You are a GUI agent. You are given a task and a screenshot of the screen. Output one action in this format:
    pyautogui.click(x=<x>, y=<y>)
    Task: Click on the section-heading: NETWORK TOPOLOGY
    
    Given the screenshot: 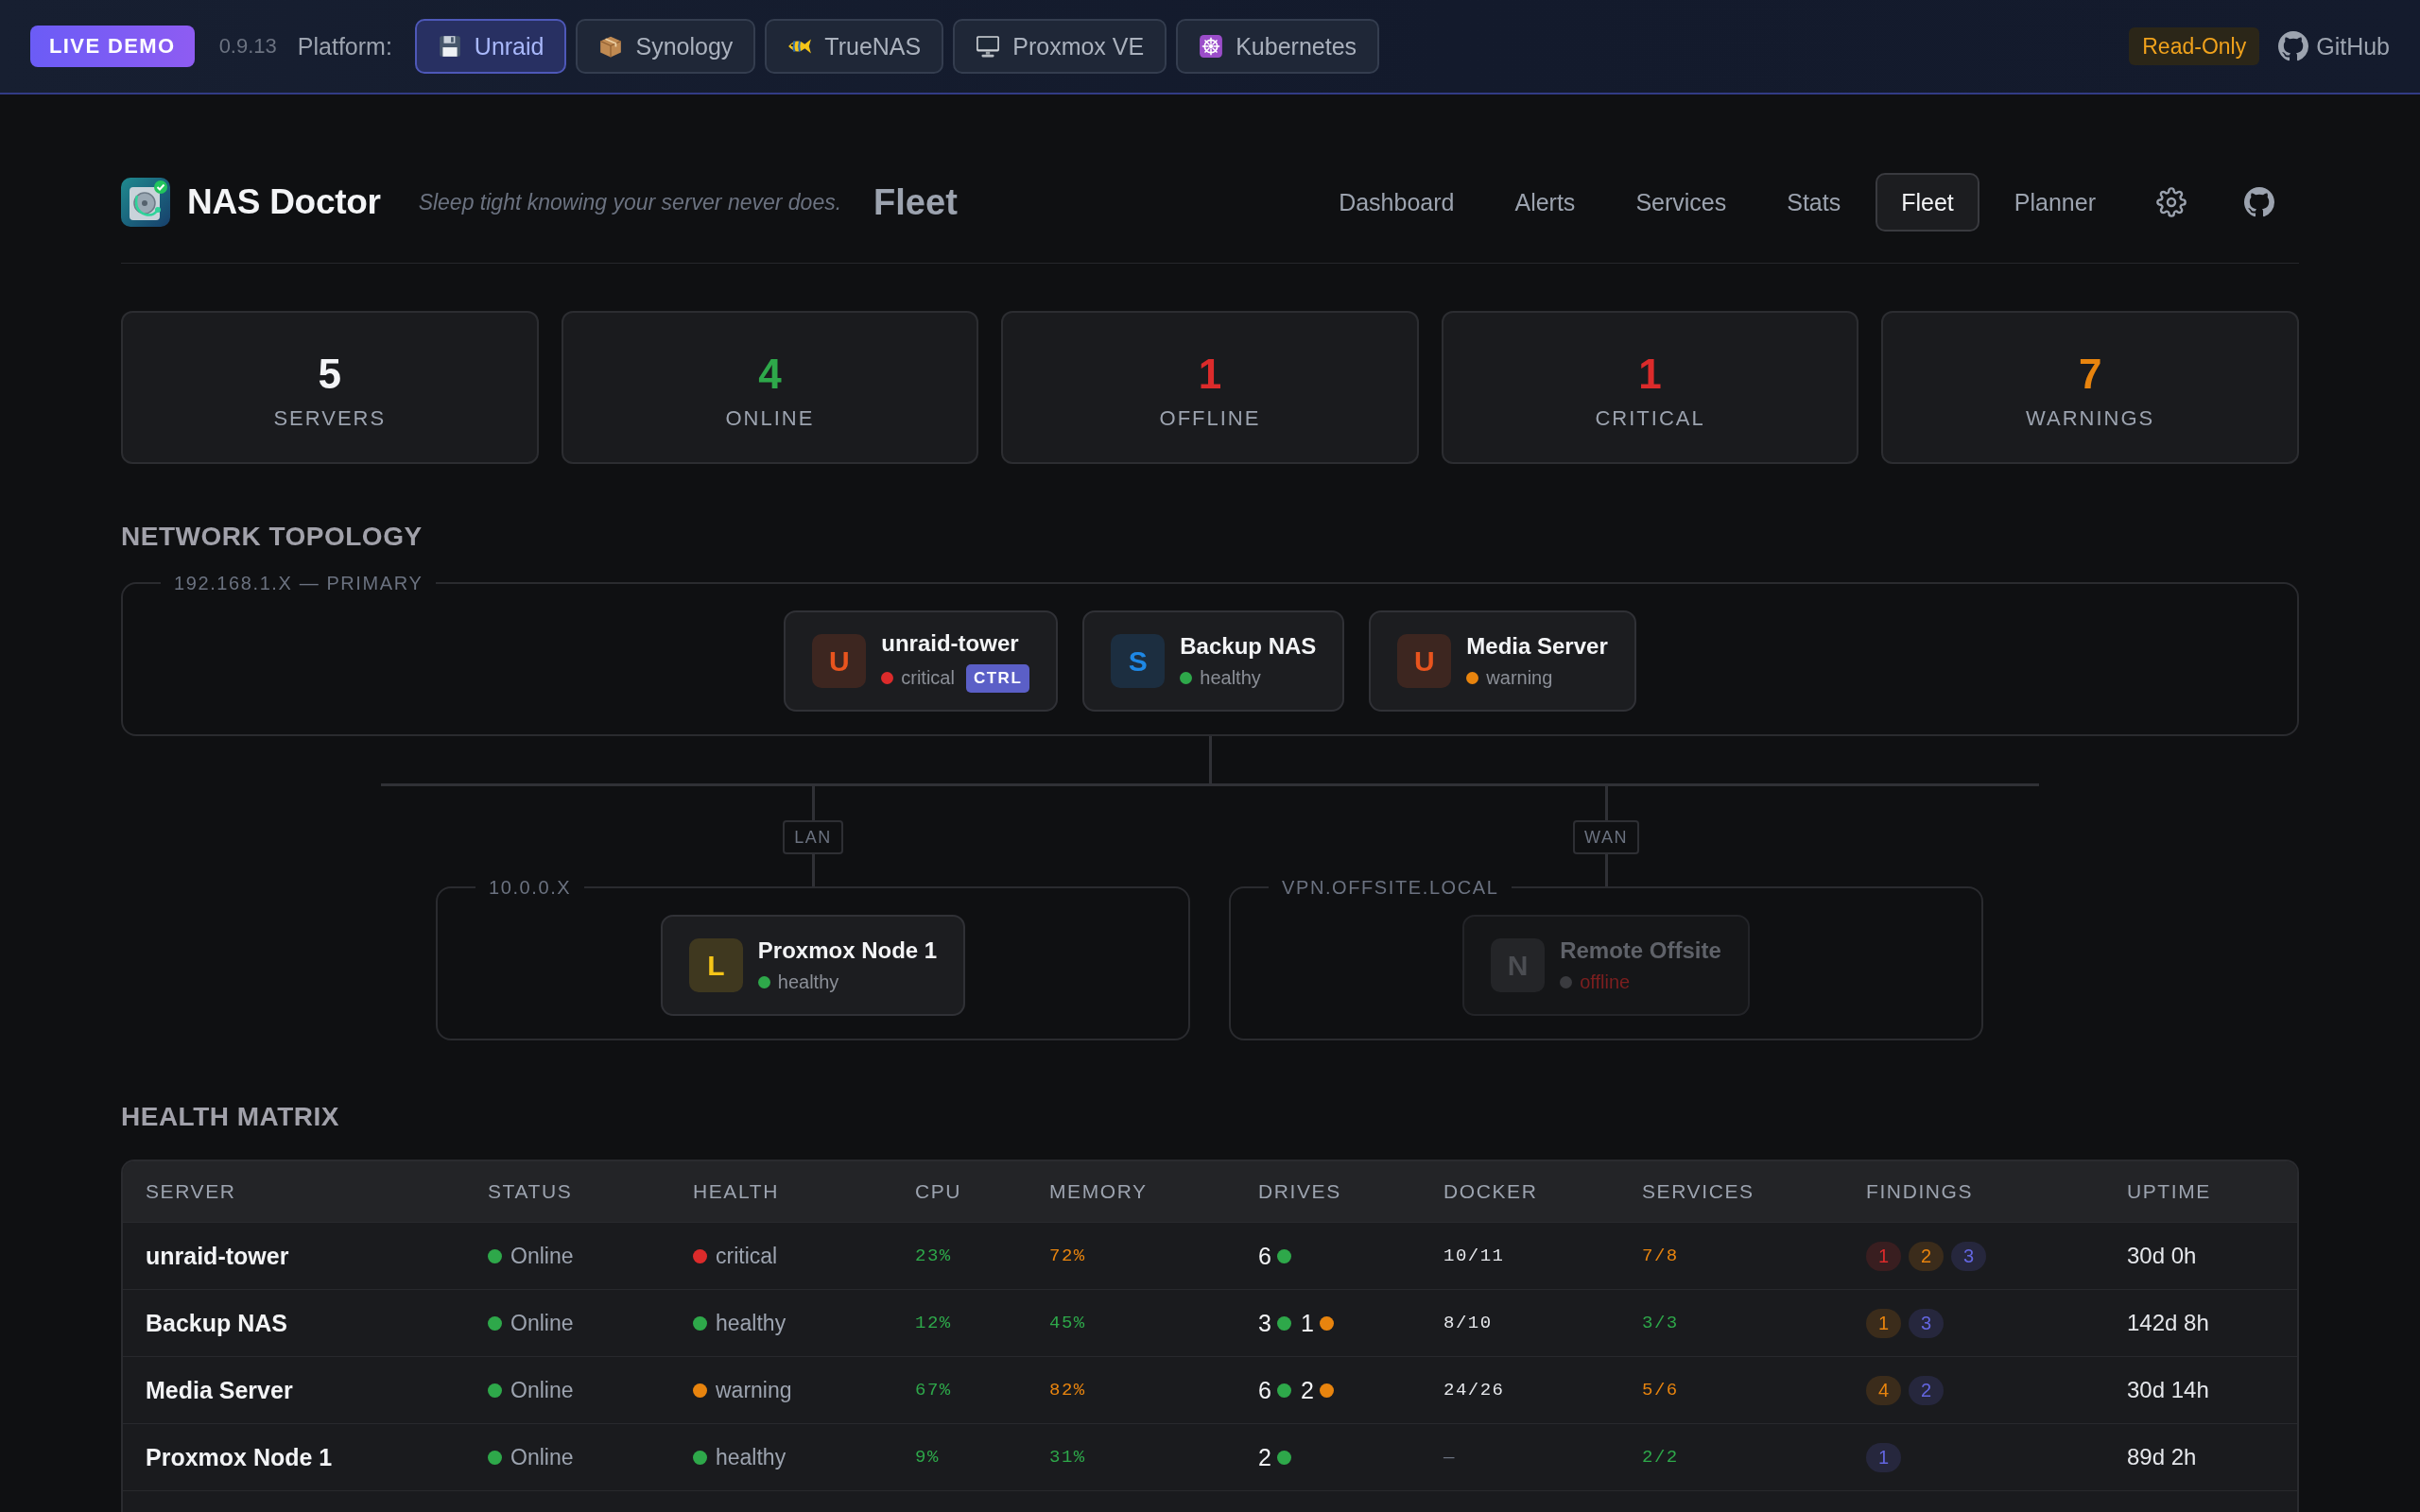 What is the action you would take?
    pyautogui.click(x=272, y=537)
    